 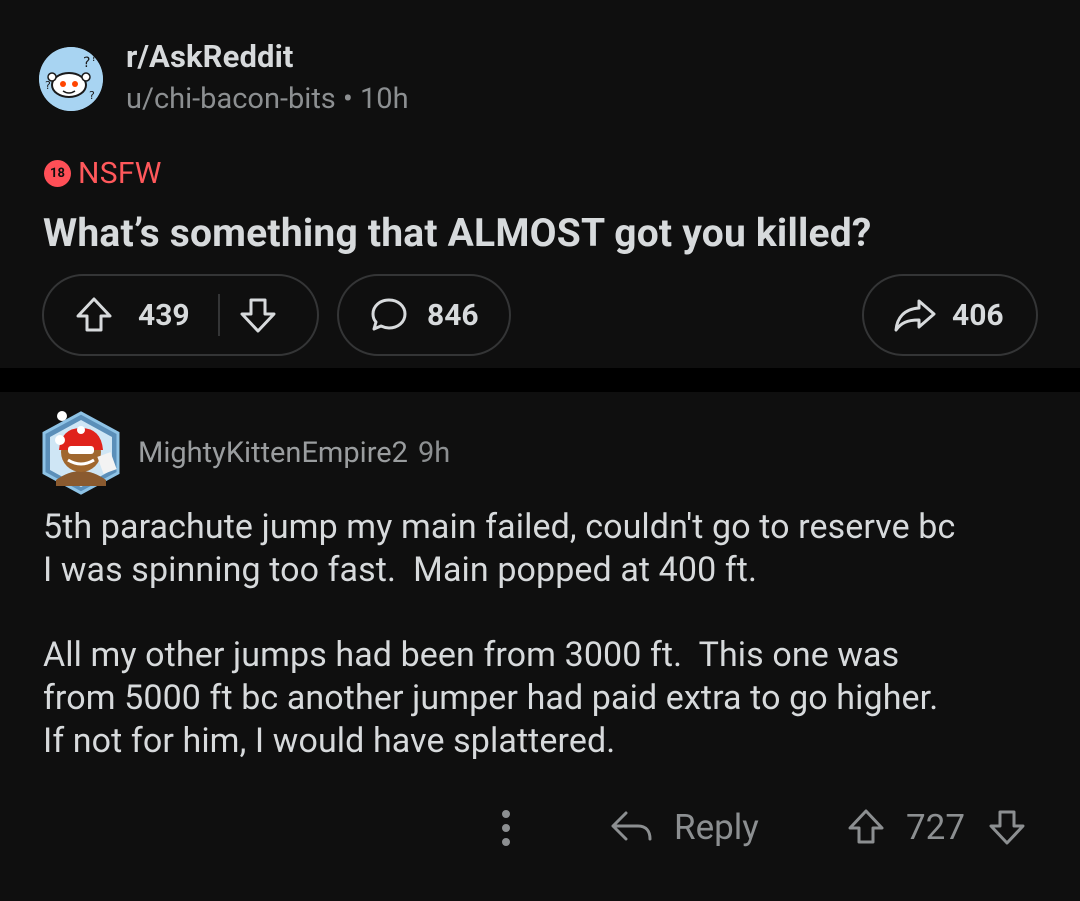 I want to click on commenter-avatar, so click(x=81, y=453).